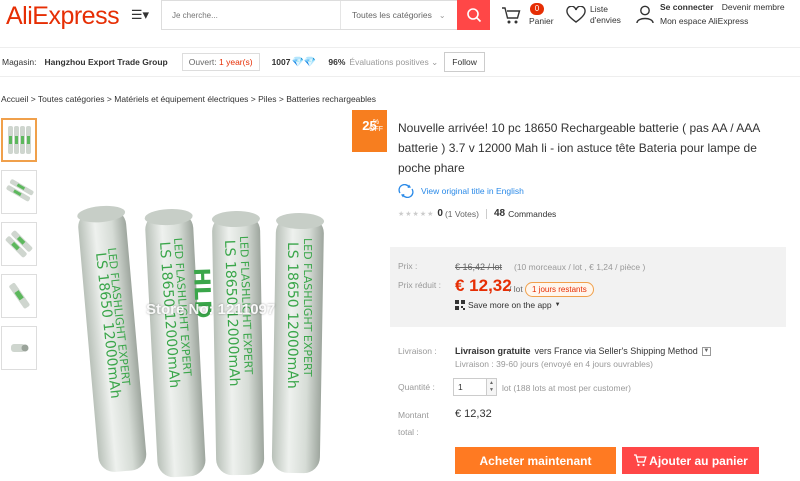 Image resolution: width=800 pixels, height=481 pixels. I want to click on app-save-link: Save more on the app ▼, so click(508, 305).